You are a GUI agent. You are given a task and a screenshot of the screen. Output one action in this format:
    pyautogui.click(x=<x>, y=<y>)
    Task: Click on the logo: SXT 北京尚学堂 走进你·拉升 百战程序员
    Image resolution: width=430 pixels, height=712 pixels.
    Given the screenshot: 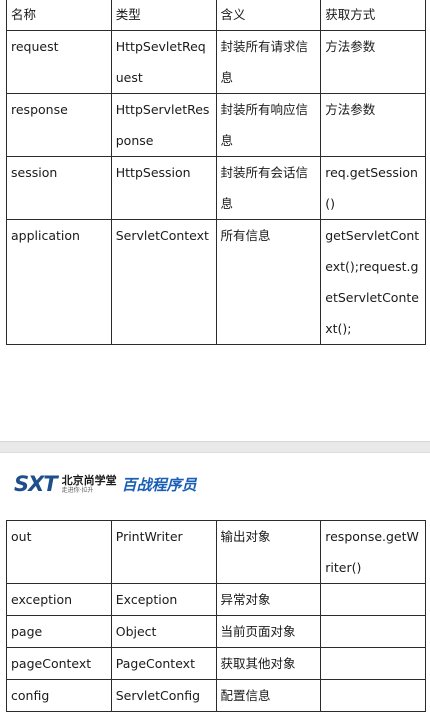 What is the action you would take?
    pyautogui.click(x=105, y=484)
    